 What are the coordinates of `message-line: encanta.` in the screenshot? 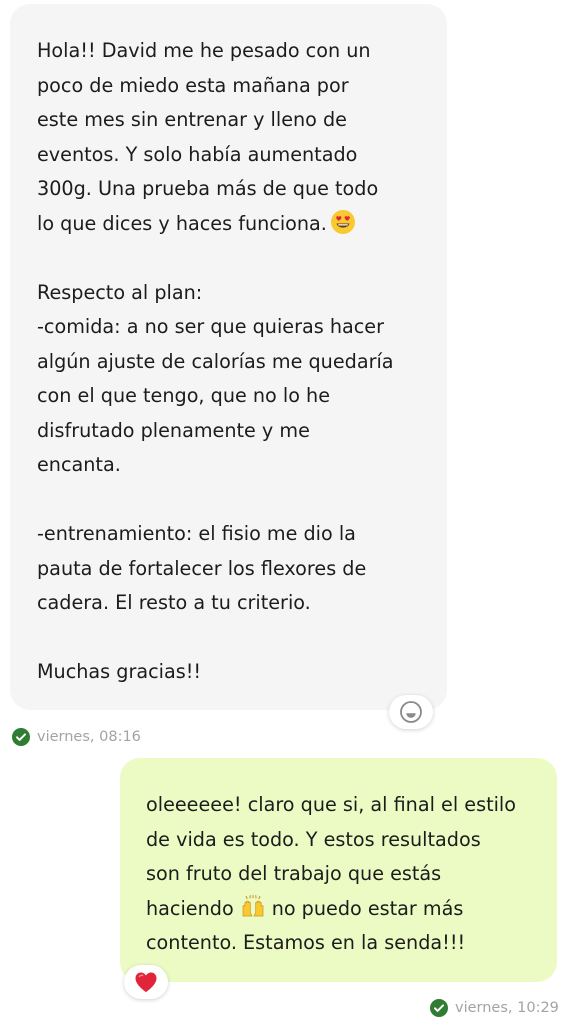 It's located at (79, 464).